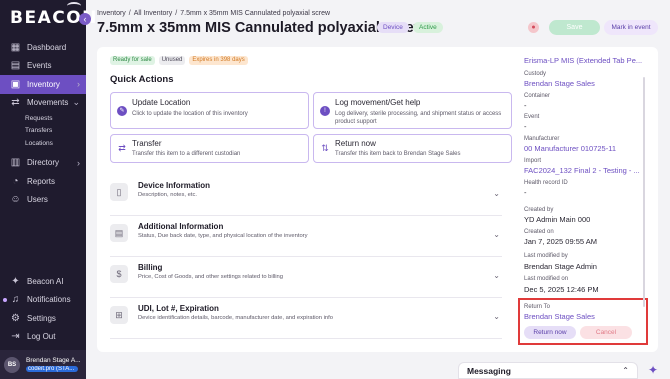  What do you see at coordinates (585, 316) in the screenshot?
I see `return-to-value: Brendan Stage Sales` at bounding box center [585, 316].